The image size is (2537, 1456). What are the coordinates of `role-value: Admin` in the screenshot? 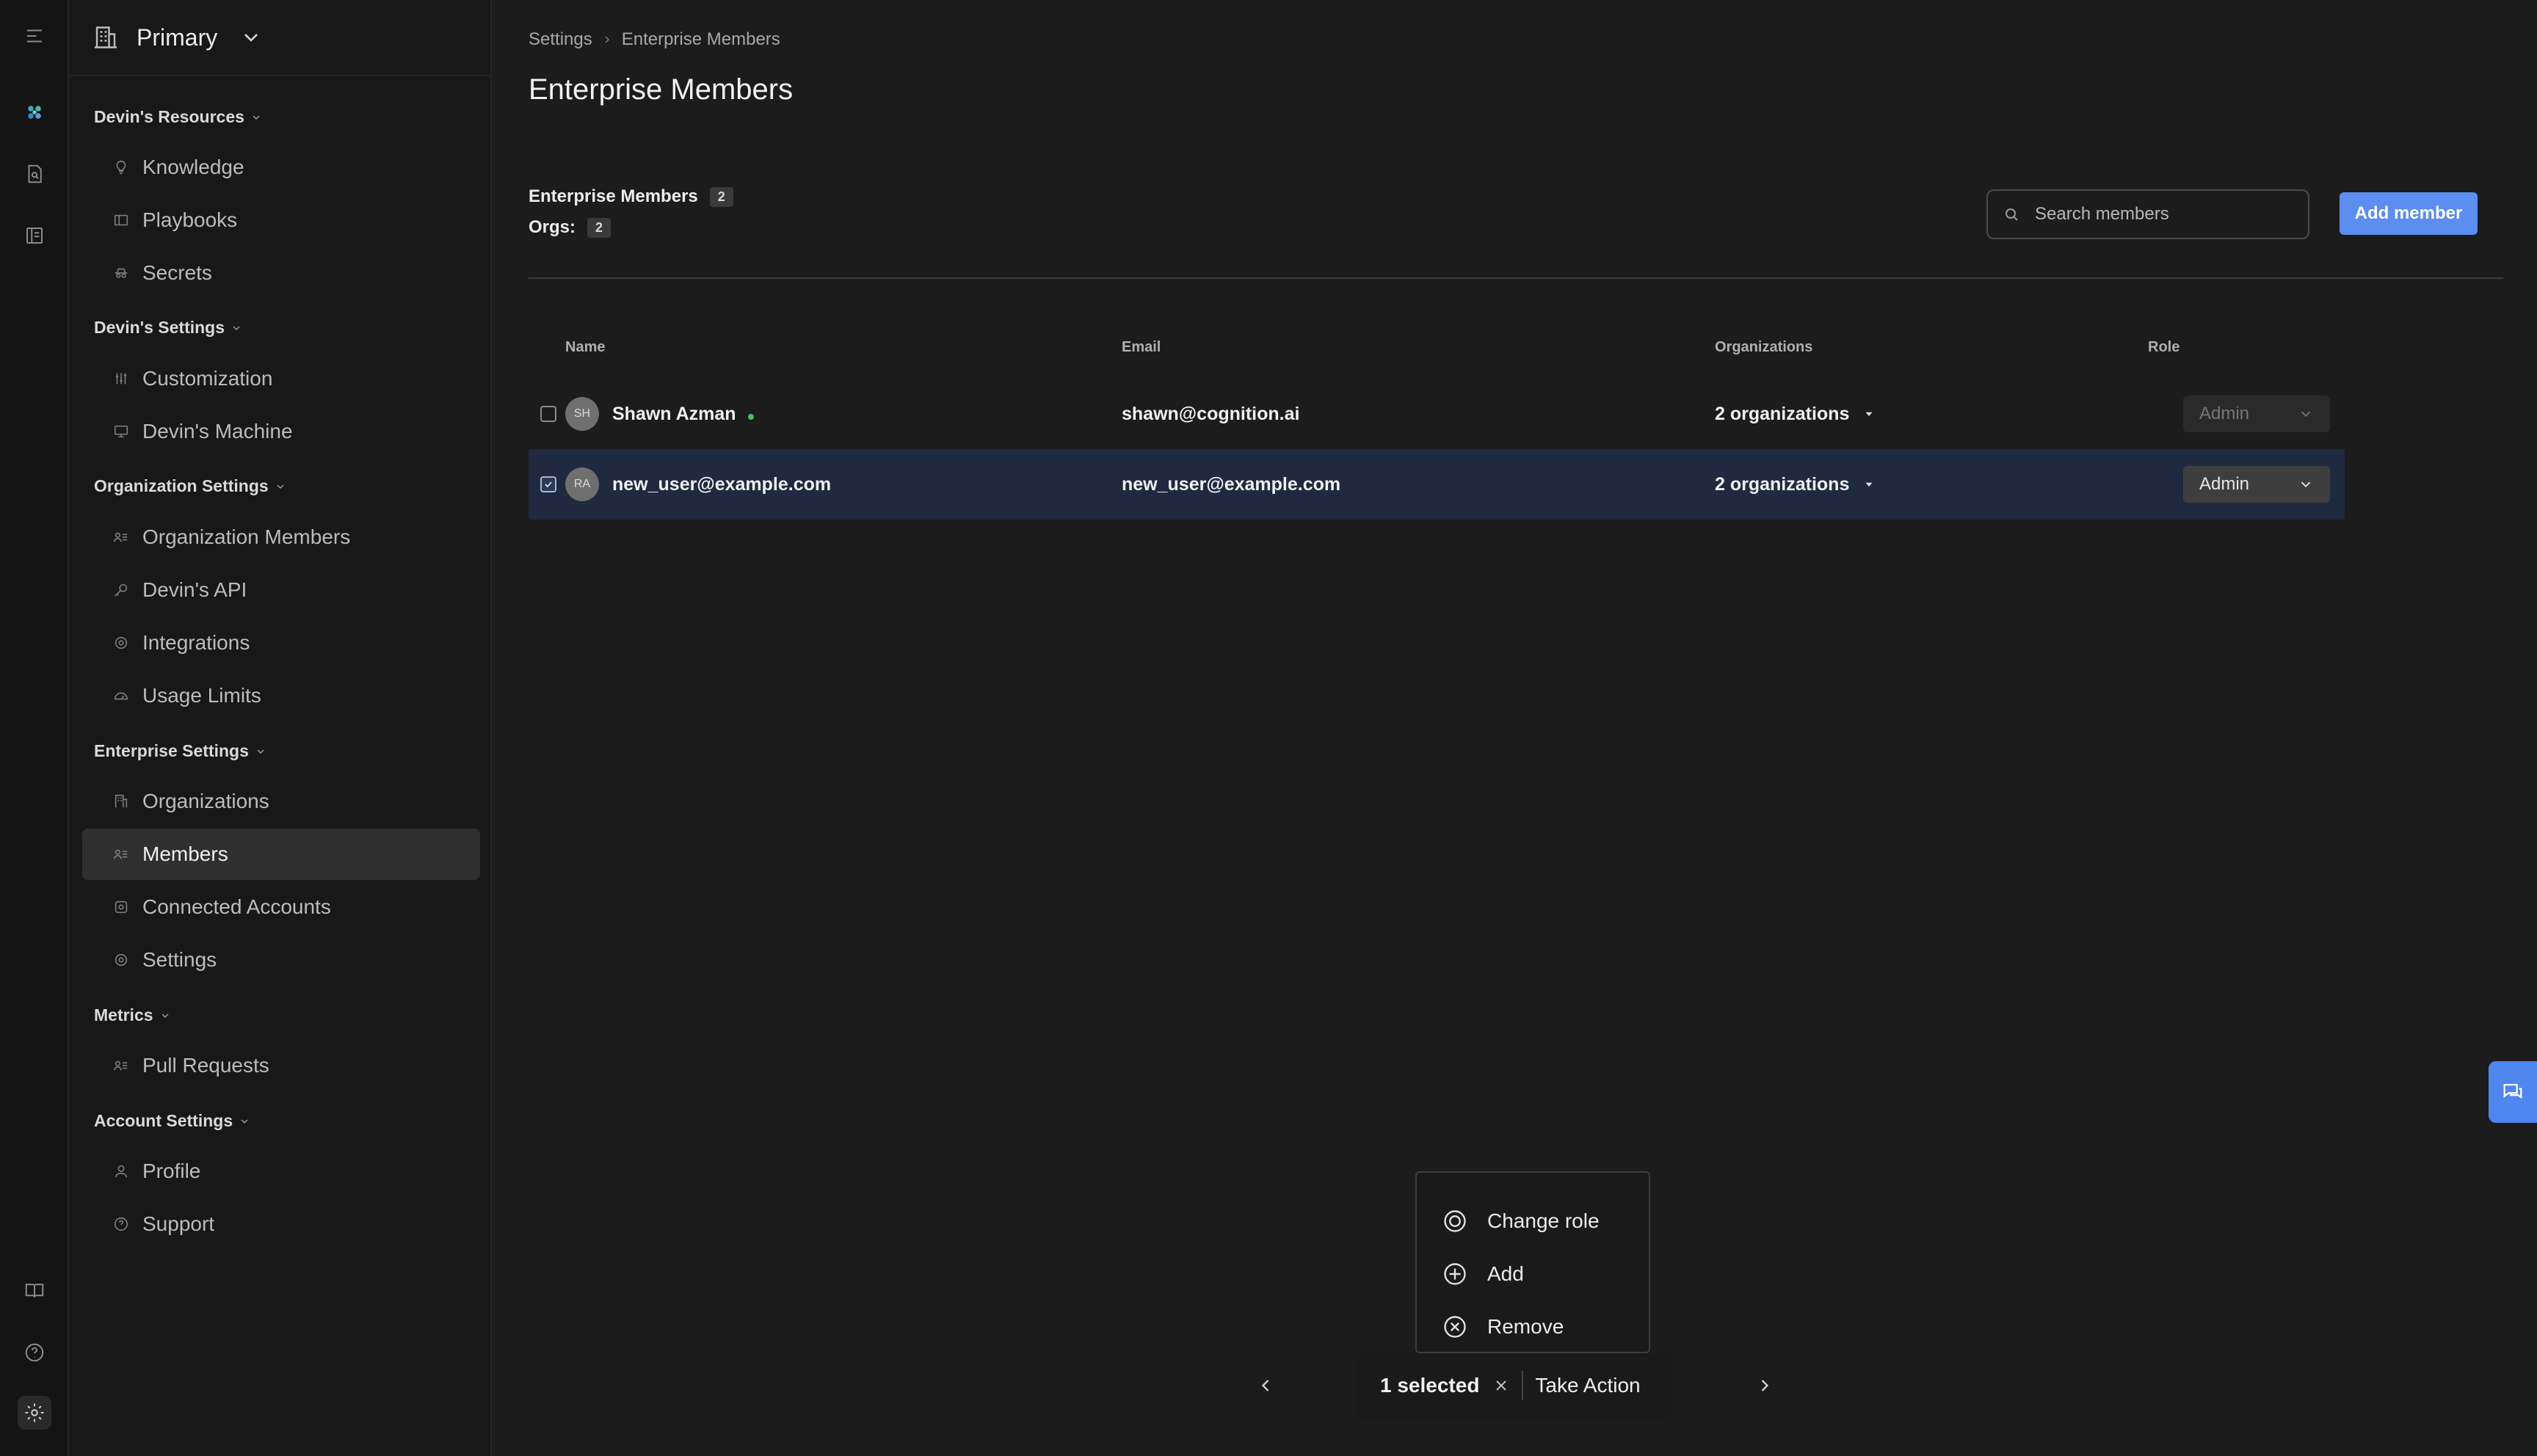 It's located at (2224, 414).